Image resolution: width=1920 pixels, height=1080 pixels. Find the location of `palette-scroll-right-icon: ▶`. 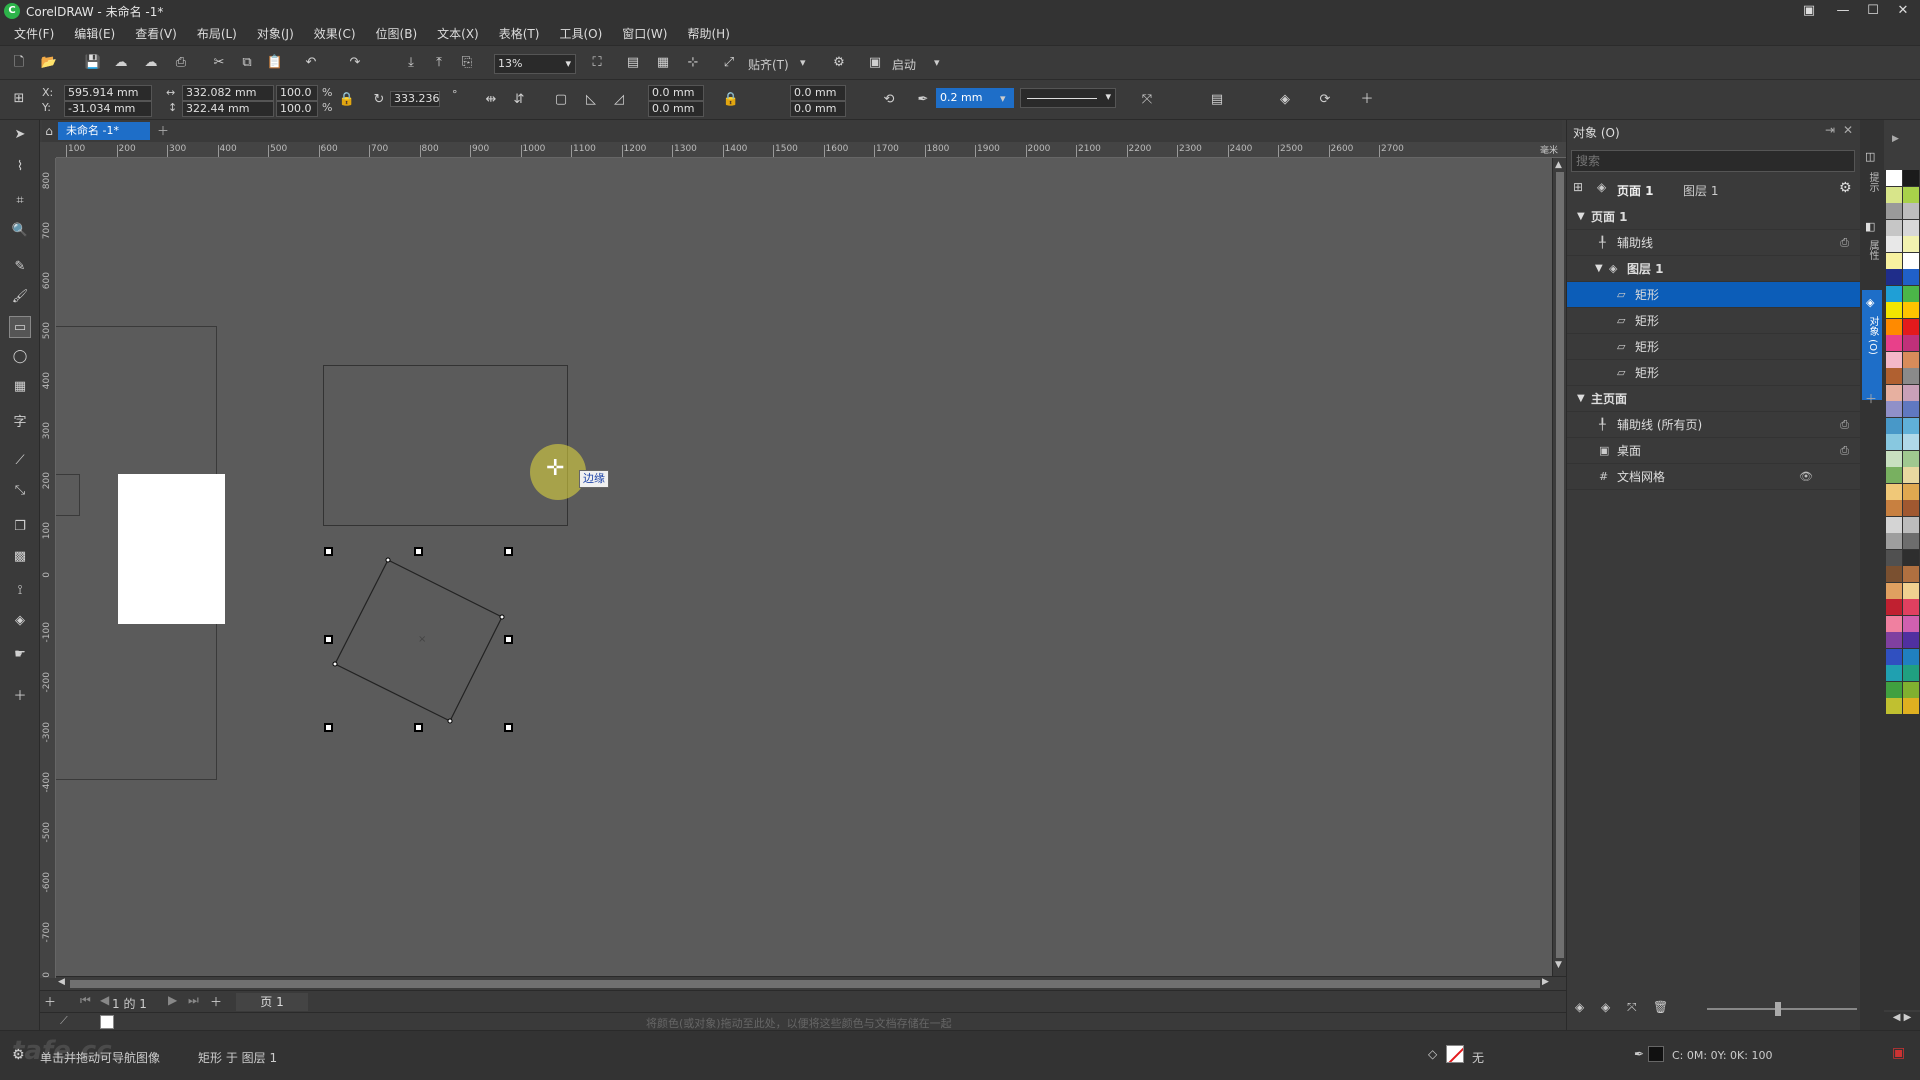

palette-scroll-right-icon: ▶ is located at coordinates (1895, 139).